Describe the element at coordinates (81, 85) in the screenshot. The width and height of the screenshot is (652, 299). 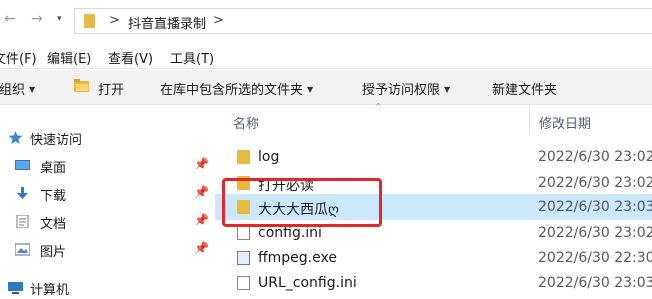
I see `open-folder-icon` at that location.